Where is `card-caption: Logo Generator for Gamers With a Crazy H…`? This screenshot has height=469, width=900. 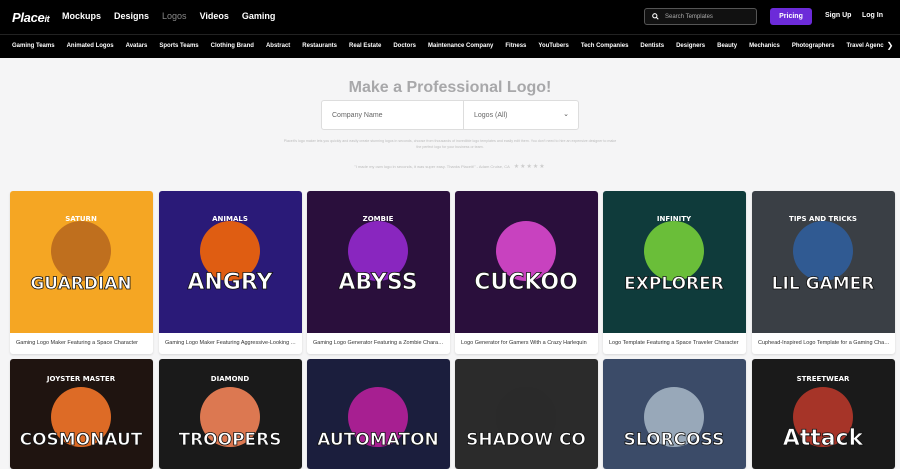 card-caption: Logo Generator for Gamers With a Crazy H… is located at coordinates (527, 343).